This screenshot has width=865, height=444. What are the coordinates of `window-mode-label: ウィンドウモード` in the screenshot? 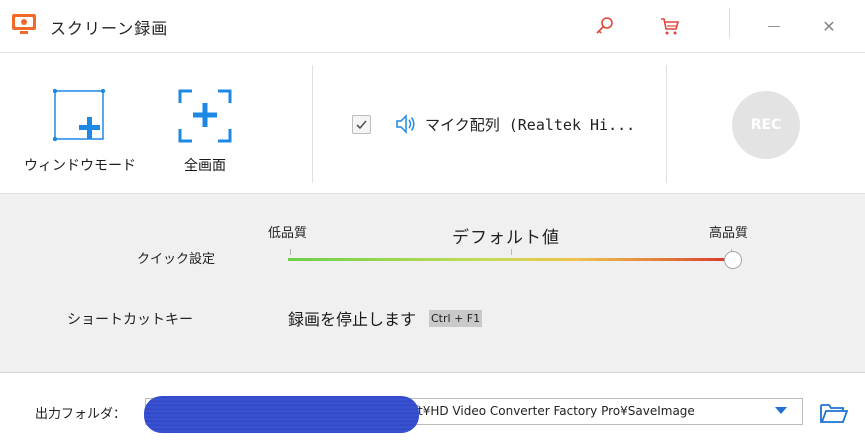 It's located at (80, 166).